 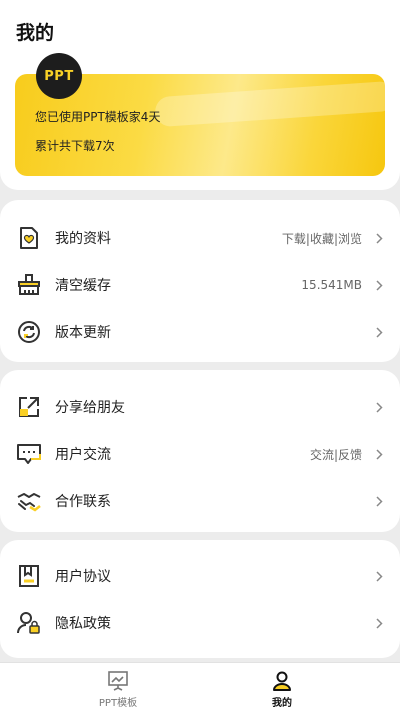 I want to click on menu-item-user-agreement: 用户协议, so click(x=200, y=576).